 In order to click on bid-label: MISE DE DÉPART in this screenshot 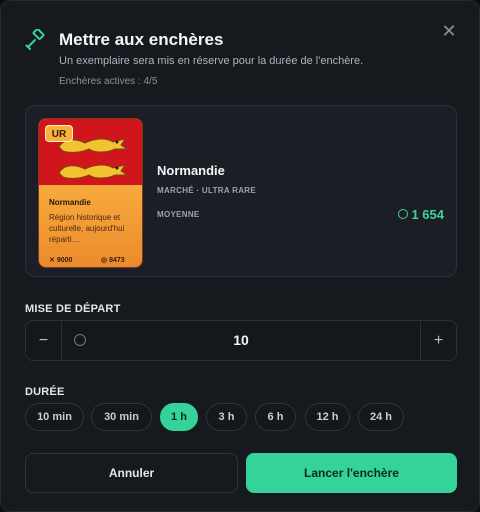, I will do `click(73, 309)`.